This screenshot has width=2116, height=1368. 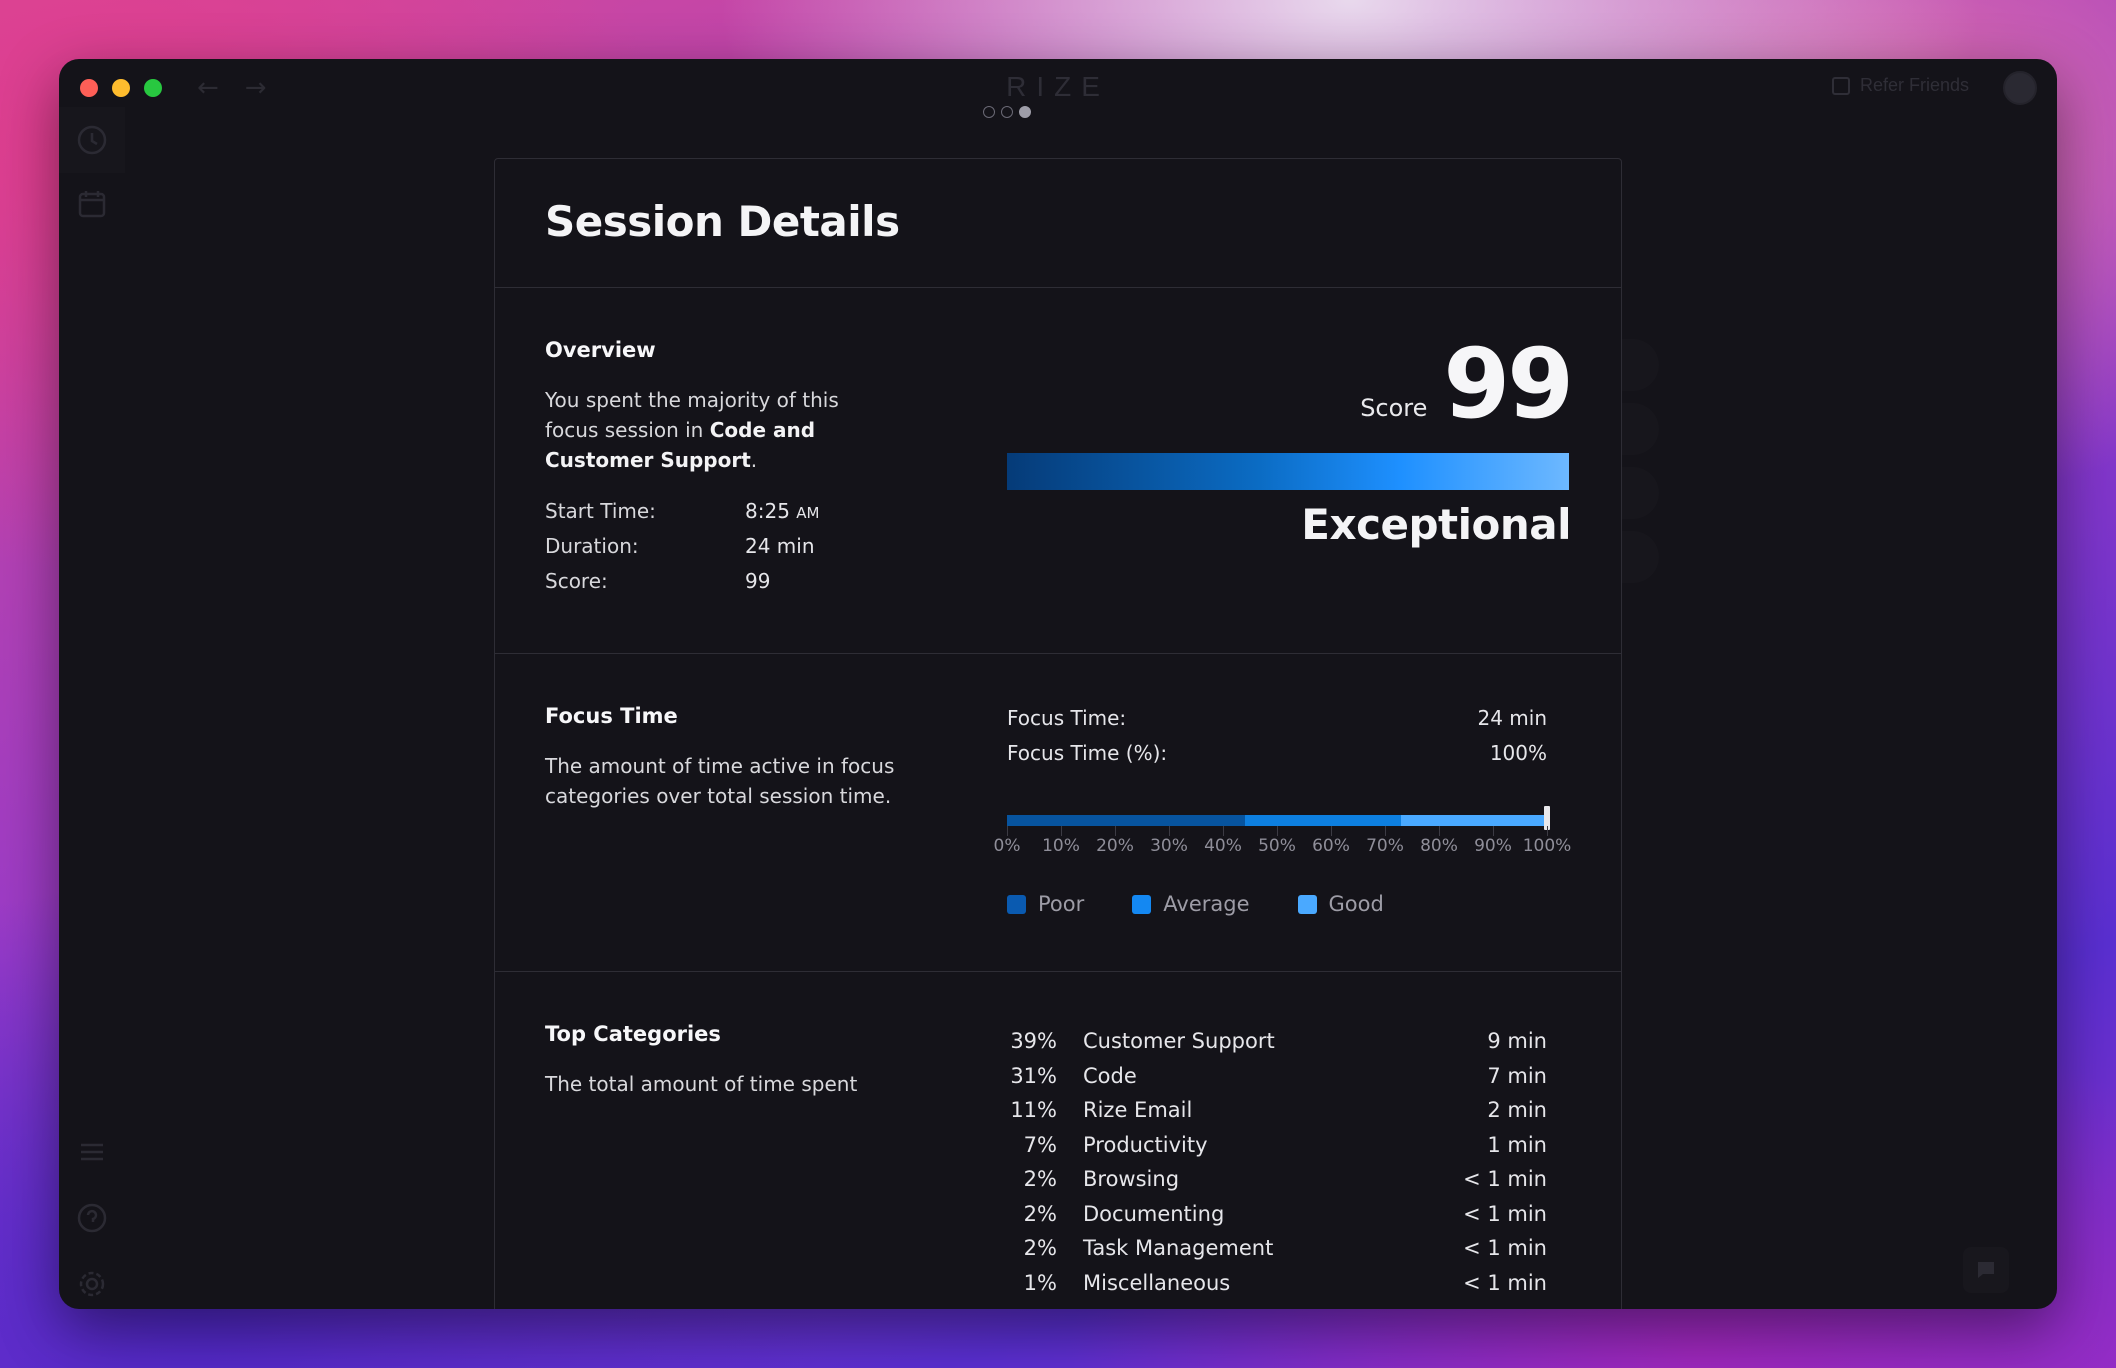 I want to click on sidebar-item-list, so click(x=92, y=1152).